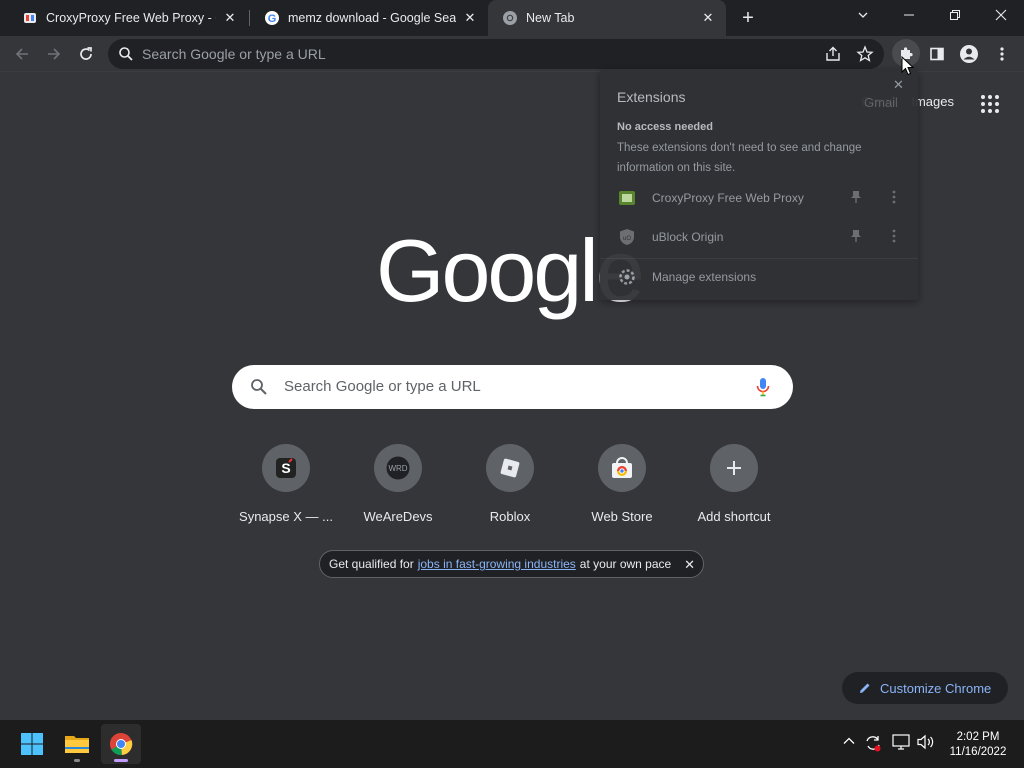 This screenshot has width=1024, height=768. Describe the element at coordinates (978, 745) in the screenshot. I see `system-clock: 2:02 PM 11/16/2022` at that location.